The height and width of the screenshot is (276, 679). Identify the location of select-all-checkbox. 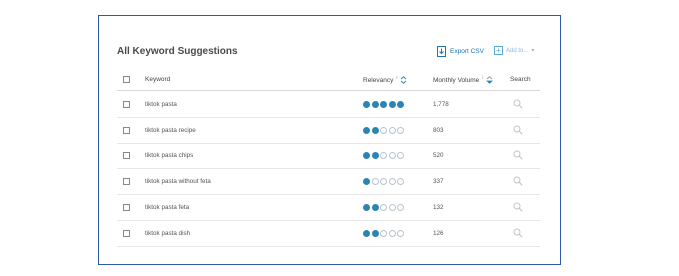
(126, 79).